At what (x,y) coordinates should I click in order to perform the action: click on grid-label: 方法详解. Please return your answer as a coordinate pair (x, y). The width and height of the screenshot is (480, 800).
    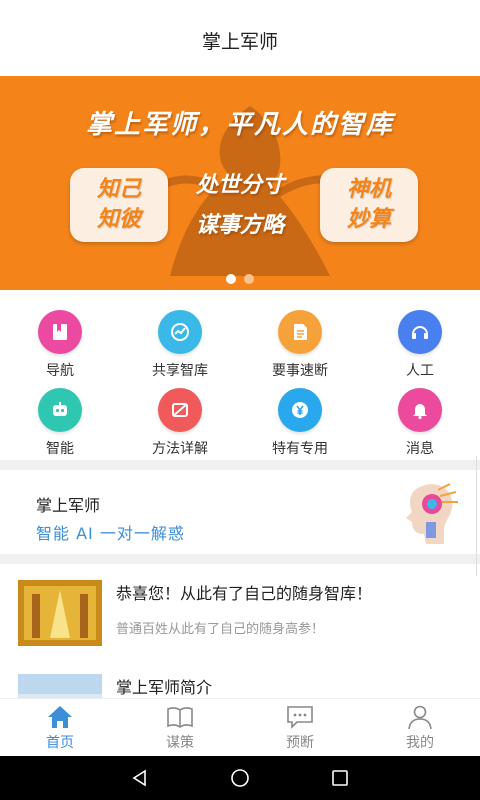
    Looking at the image, I should click on (180, 449).